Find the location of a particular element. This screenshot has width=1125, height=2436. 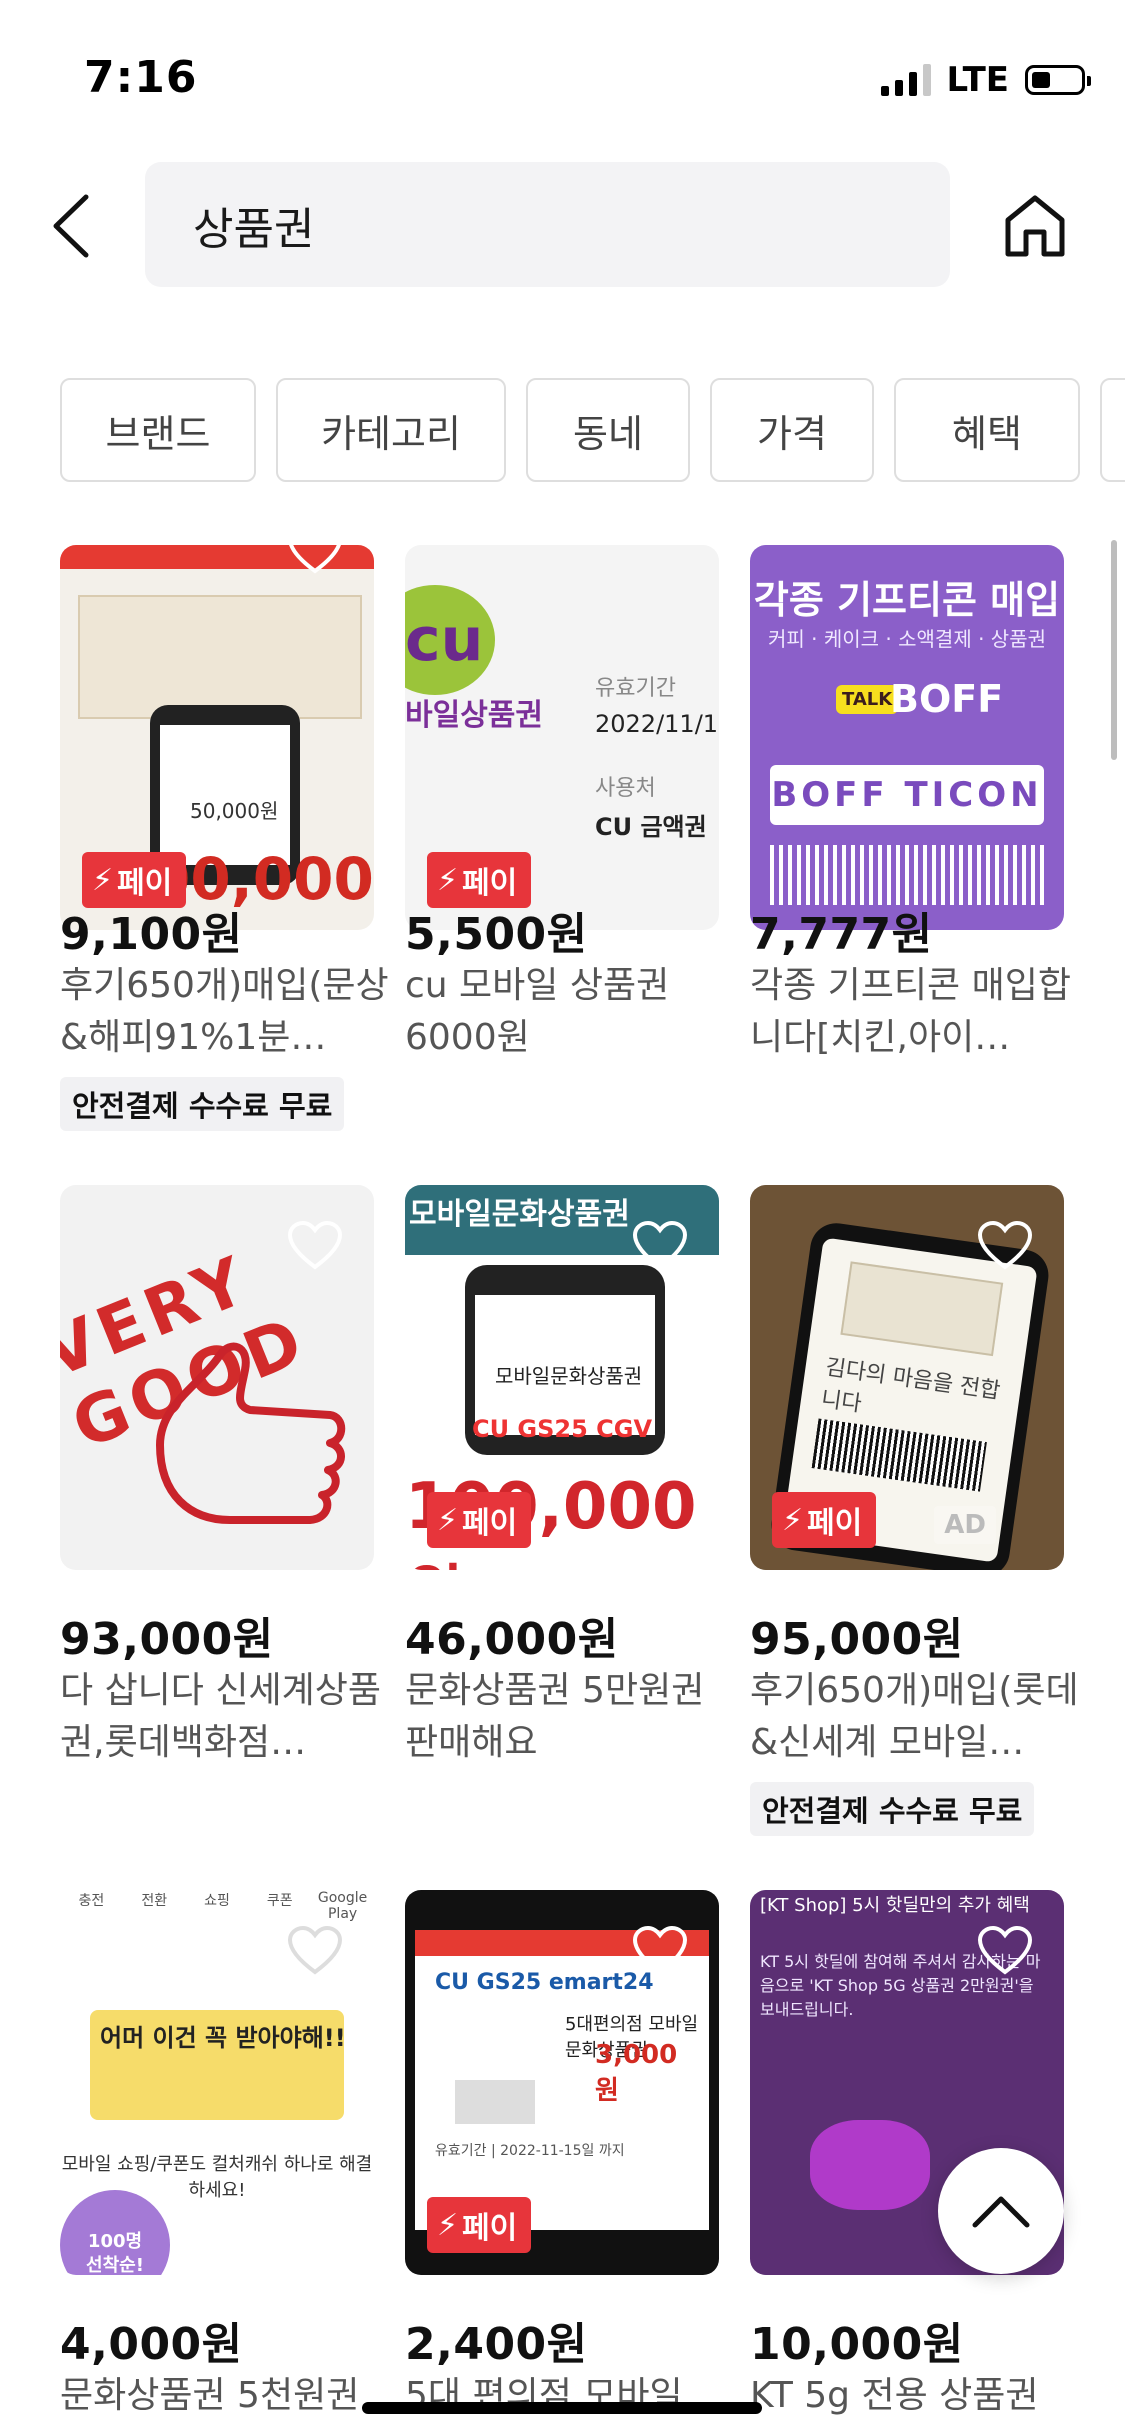

chevron-left-icon is located at coordinates (71, 226).